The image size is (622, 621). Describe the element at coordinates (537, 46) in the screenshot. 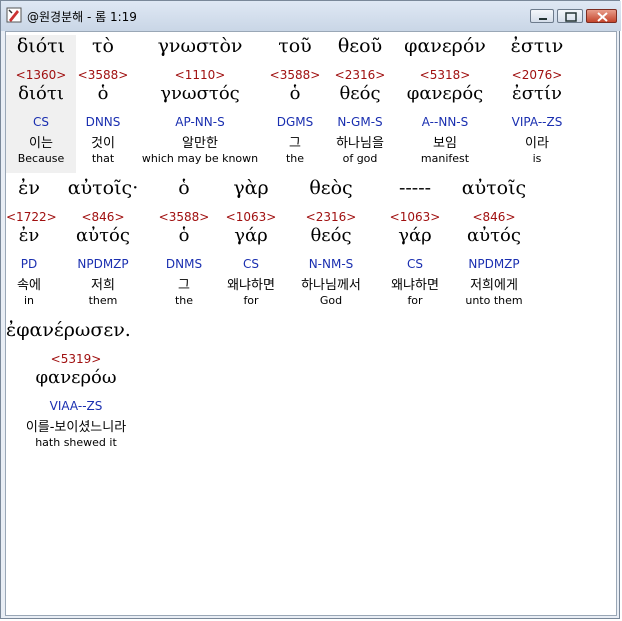

I see `greek-word: ἐστιν` at that location.